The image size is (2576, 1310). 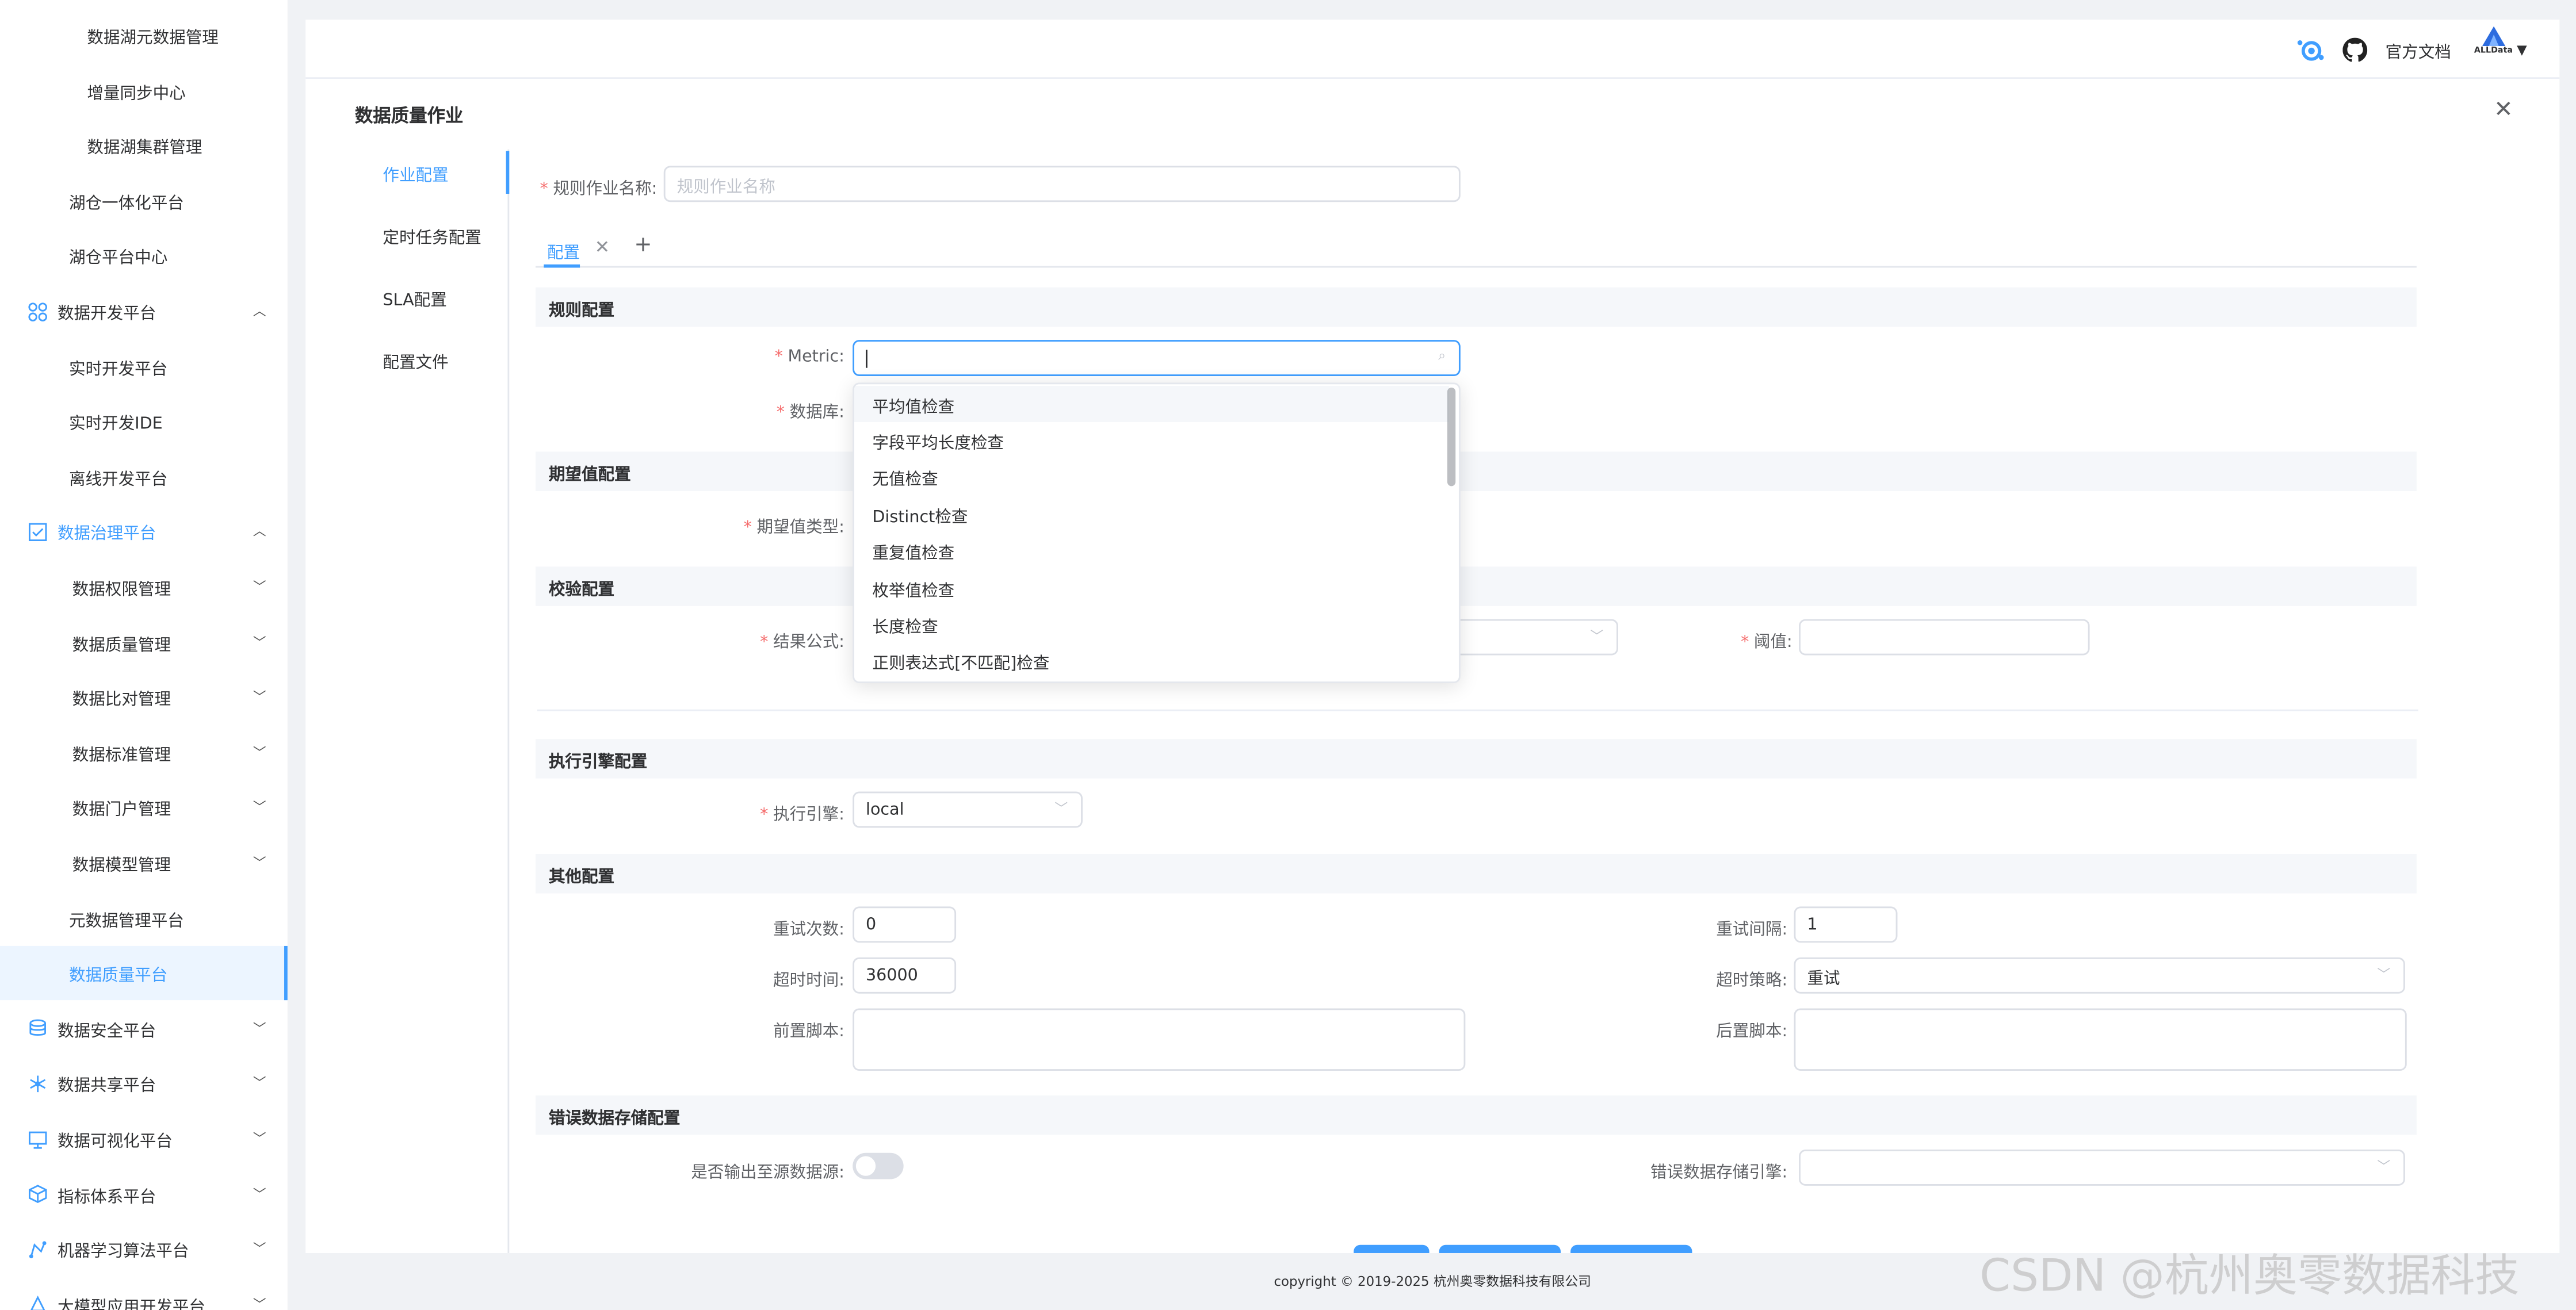 What do you see at coordinates (1151, 514) in the screenshot?
I see `metric-option-3: Distinct检查` at bounding box center [1151, 514].